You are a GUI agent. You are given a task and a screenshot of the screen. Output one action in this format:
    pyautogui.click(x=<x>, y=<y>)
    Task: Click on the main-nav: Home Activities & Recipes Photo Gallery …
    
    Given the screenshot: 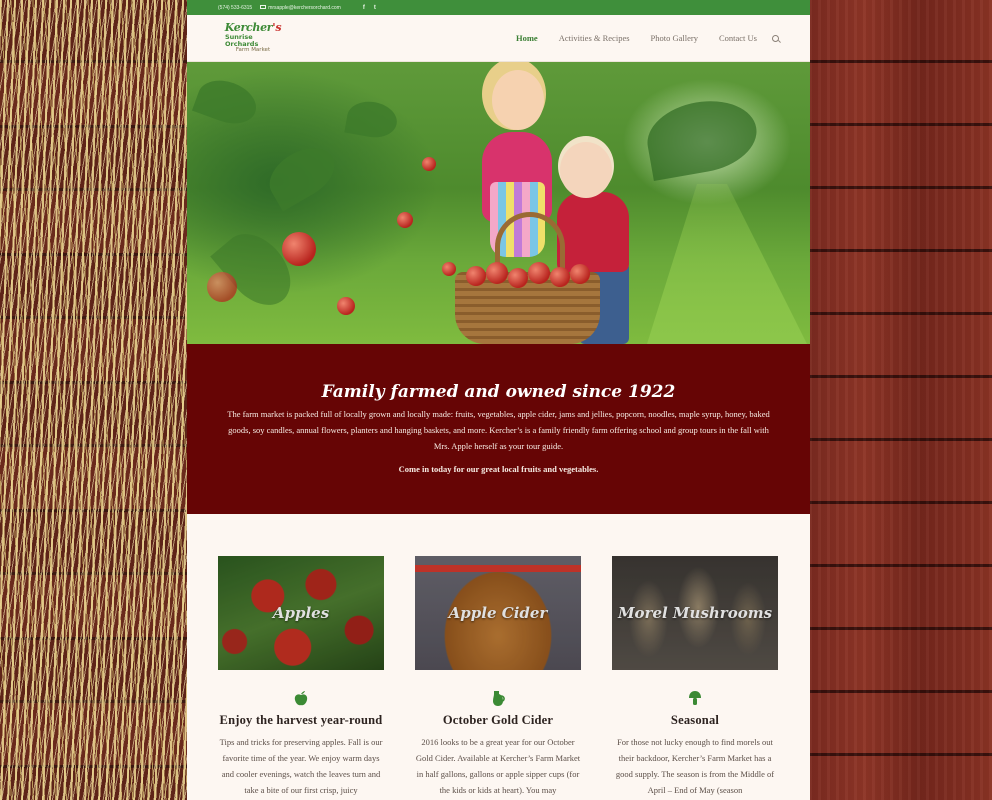 What is the action you would take?
    pyautogui.click(x=647, y=38)
    